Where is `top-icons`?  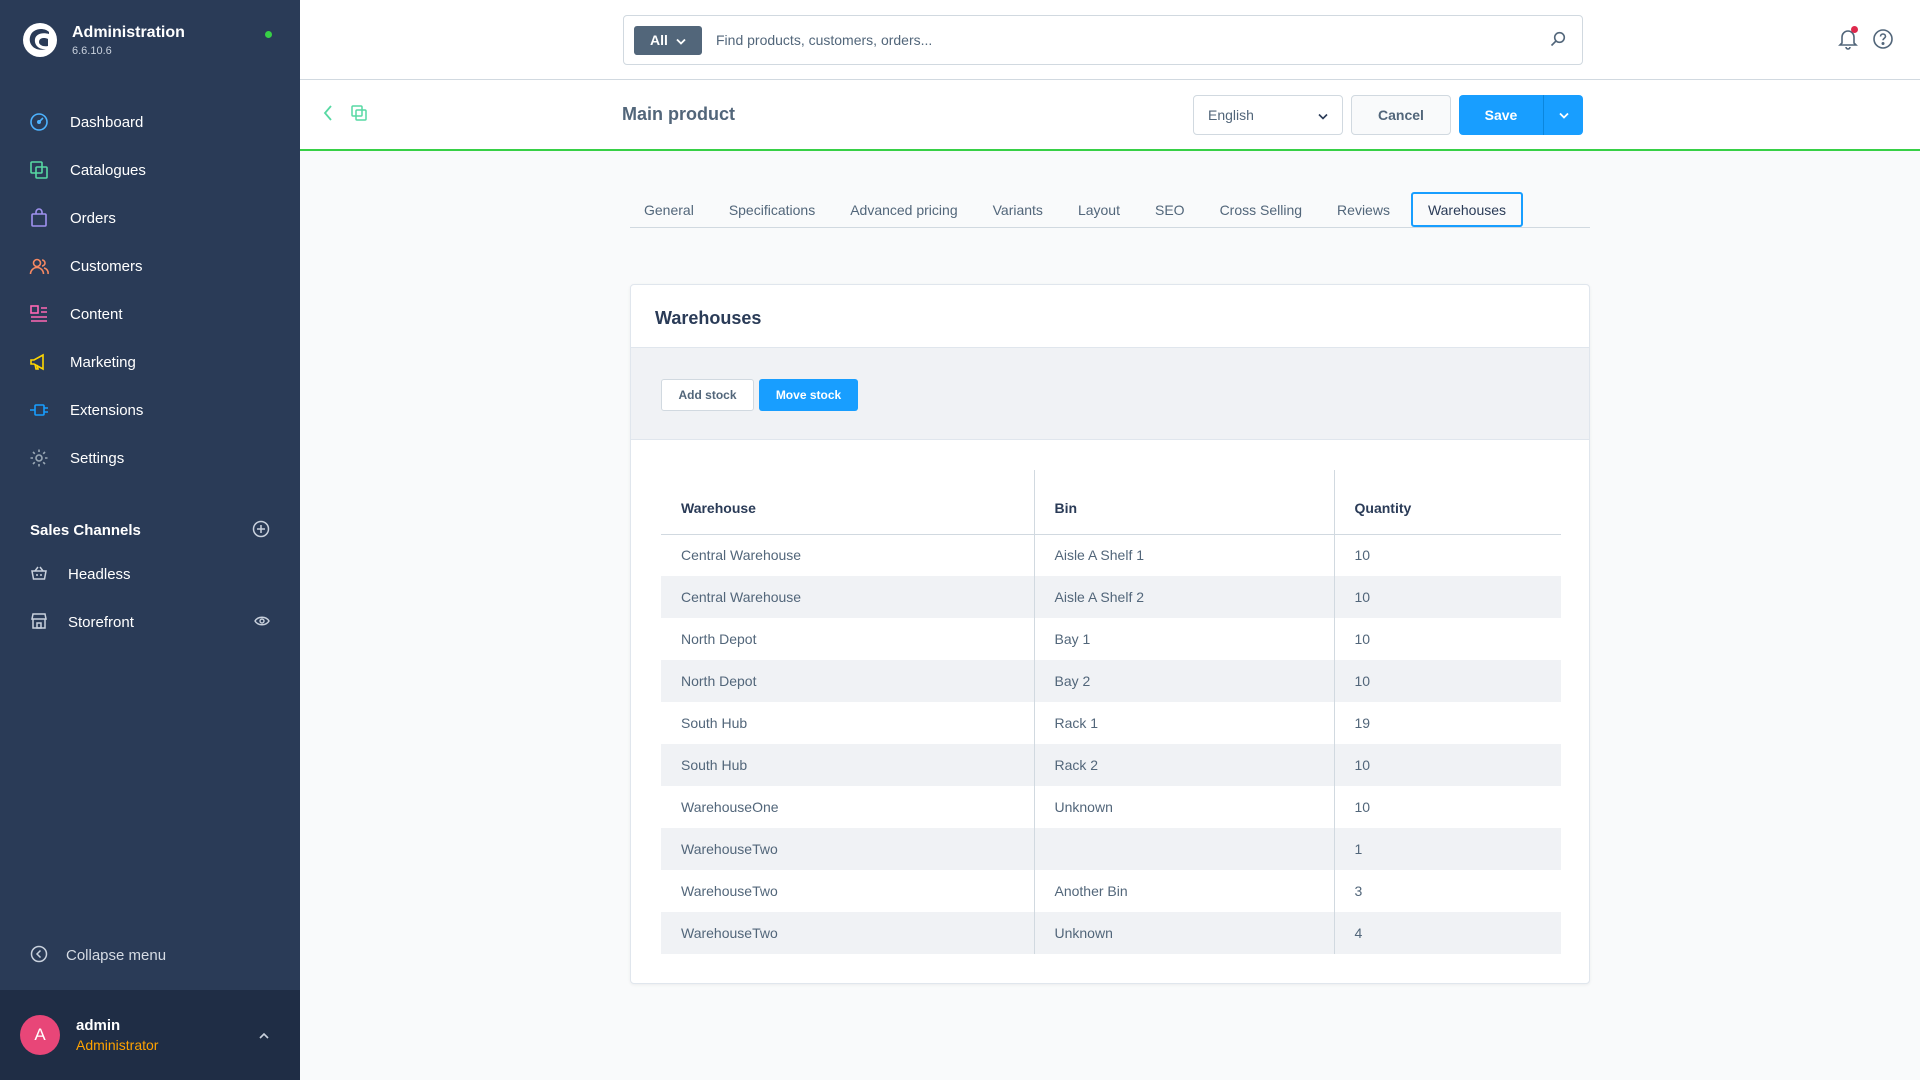
top-icons is located at coordinates (1866, 39).